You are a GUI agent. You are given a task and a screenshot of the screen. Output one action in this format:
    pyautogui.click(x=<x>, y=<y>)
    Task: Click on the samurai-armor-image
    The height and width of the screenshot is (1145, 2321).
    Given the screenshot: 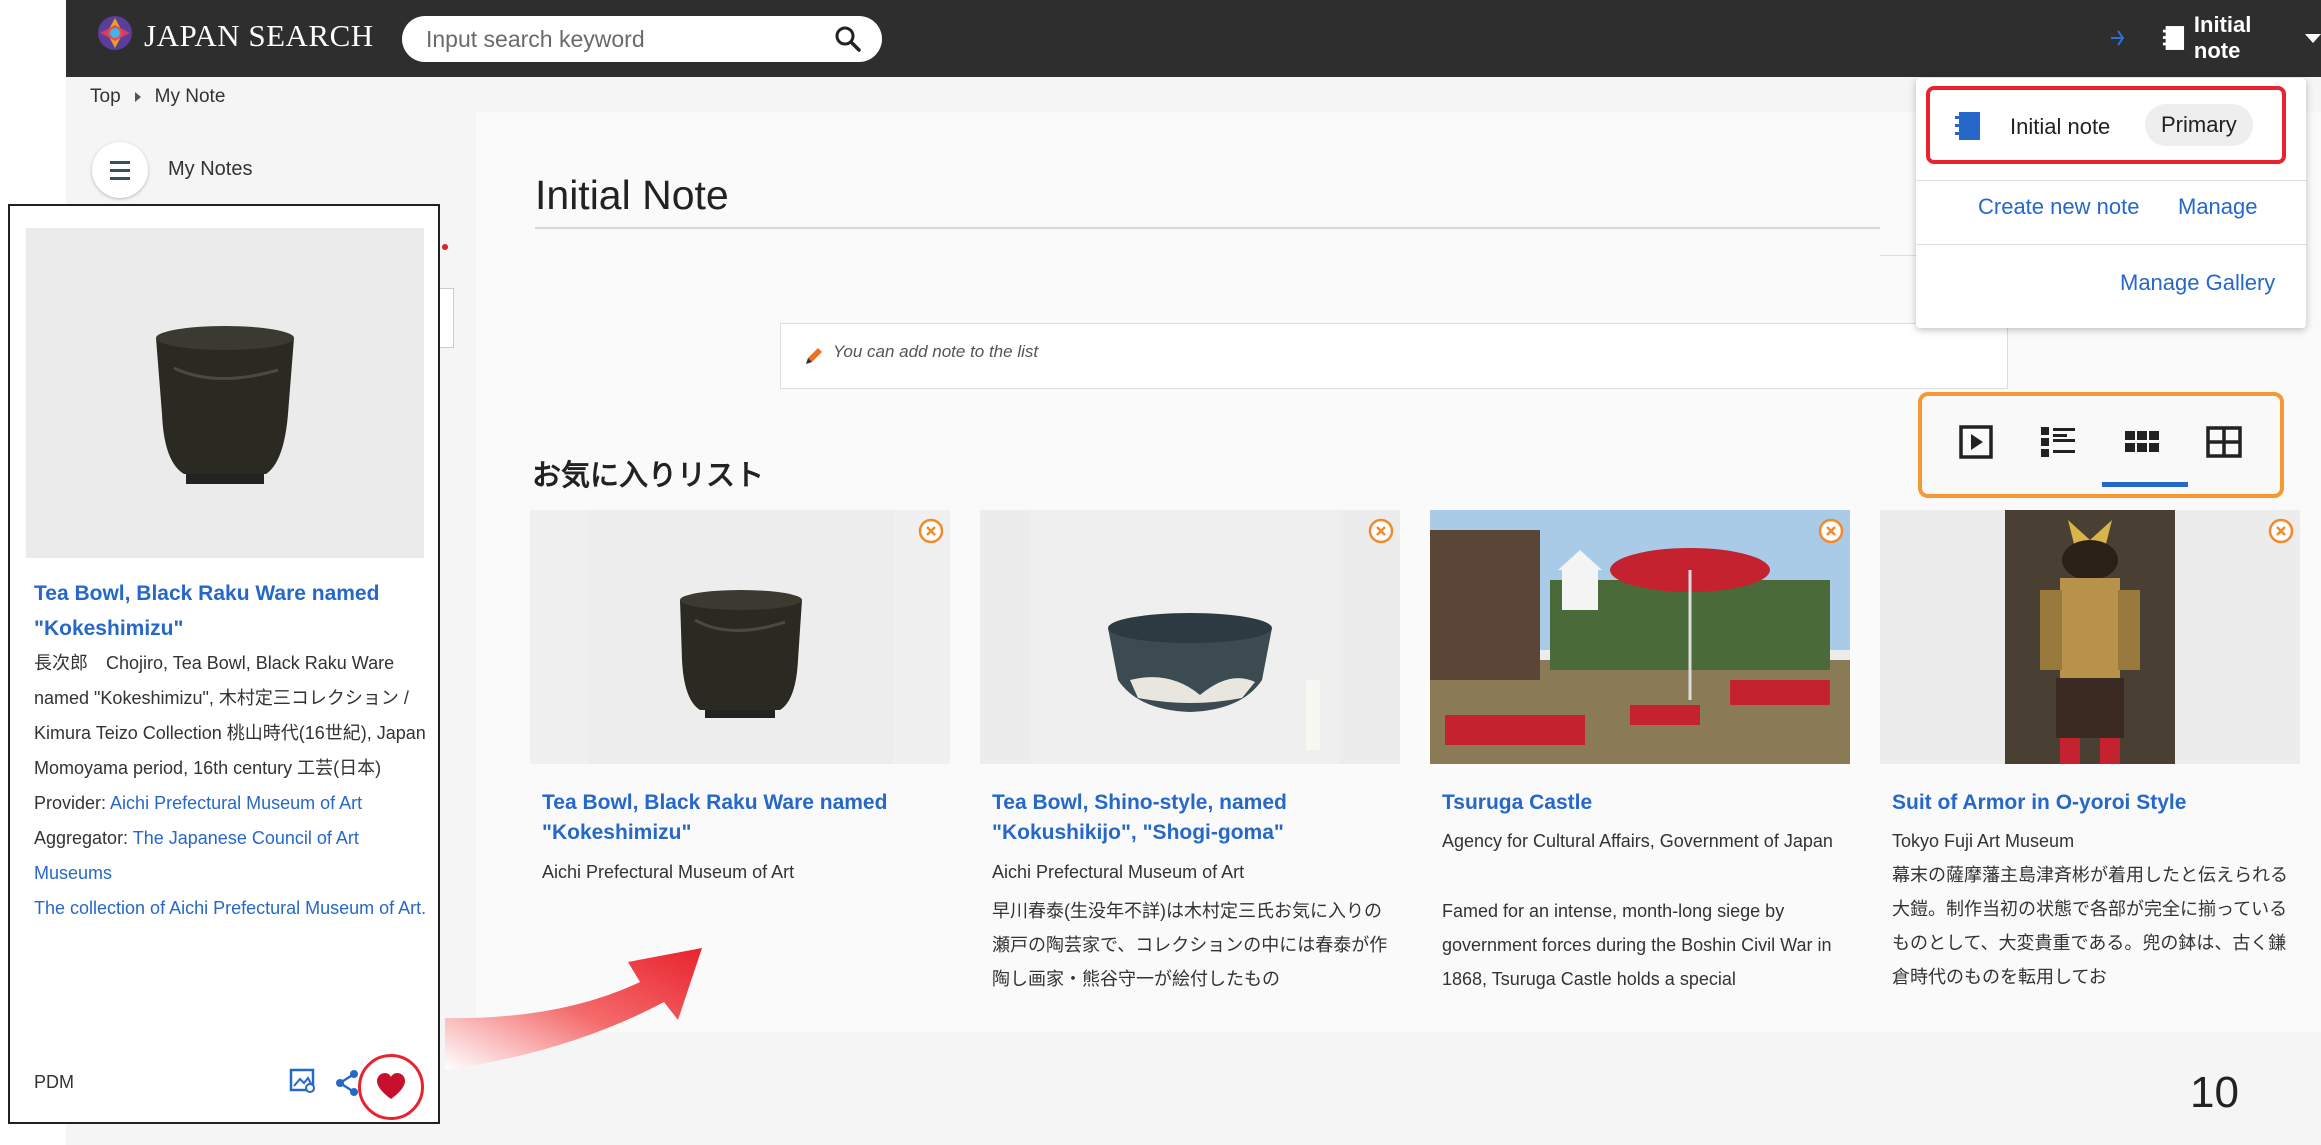 What is the action you would take?
    pyautogui.click(x=2090, y=637)
    